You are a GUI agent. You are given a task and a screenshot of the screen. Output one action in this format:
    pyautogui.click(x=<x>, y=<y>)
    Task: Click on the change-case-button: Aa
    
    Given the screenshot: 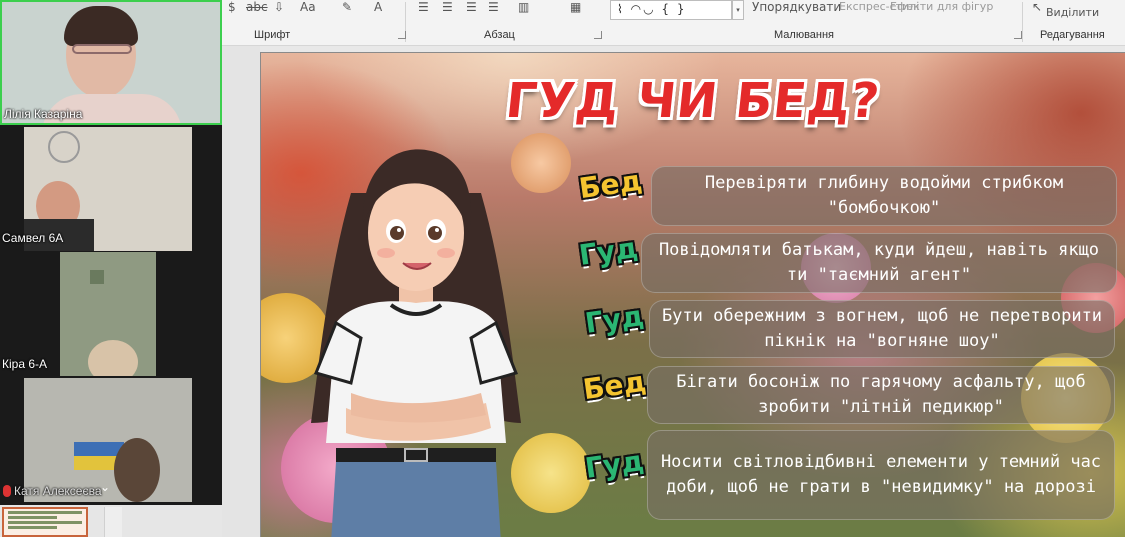 What is the action you would take?
    pyautogui.click(x=308, y=7)
    